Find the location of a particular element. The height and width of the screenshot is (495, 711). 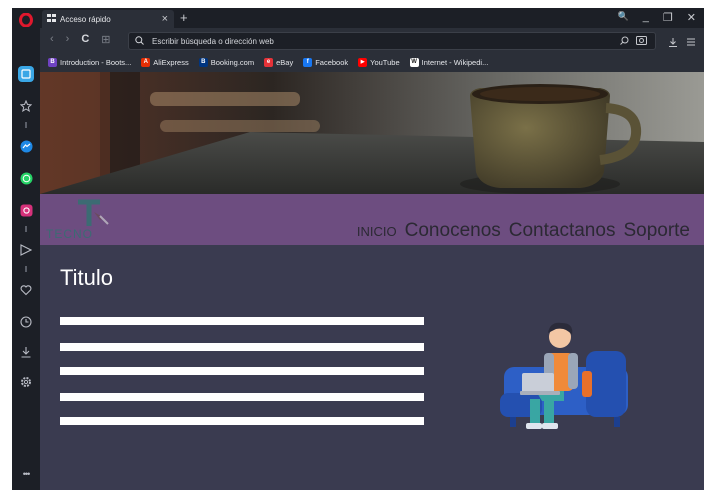

tabs-grid-icon: ⊞ is located at coordinates (105, 39).